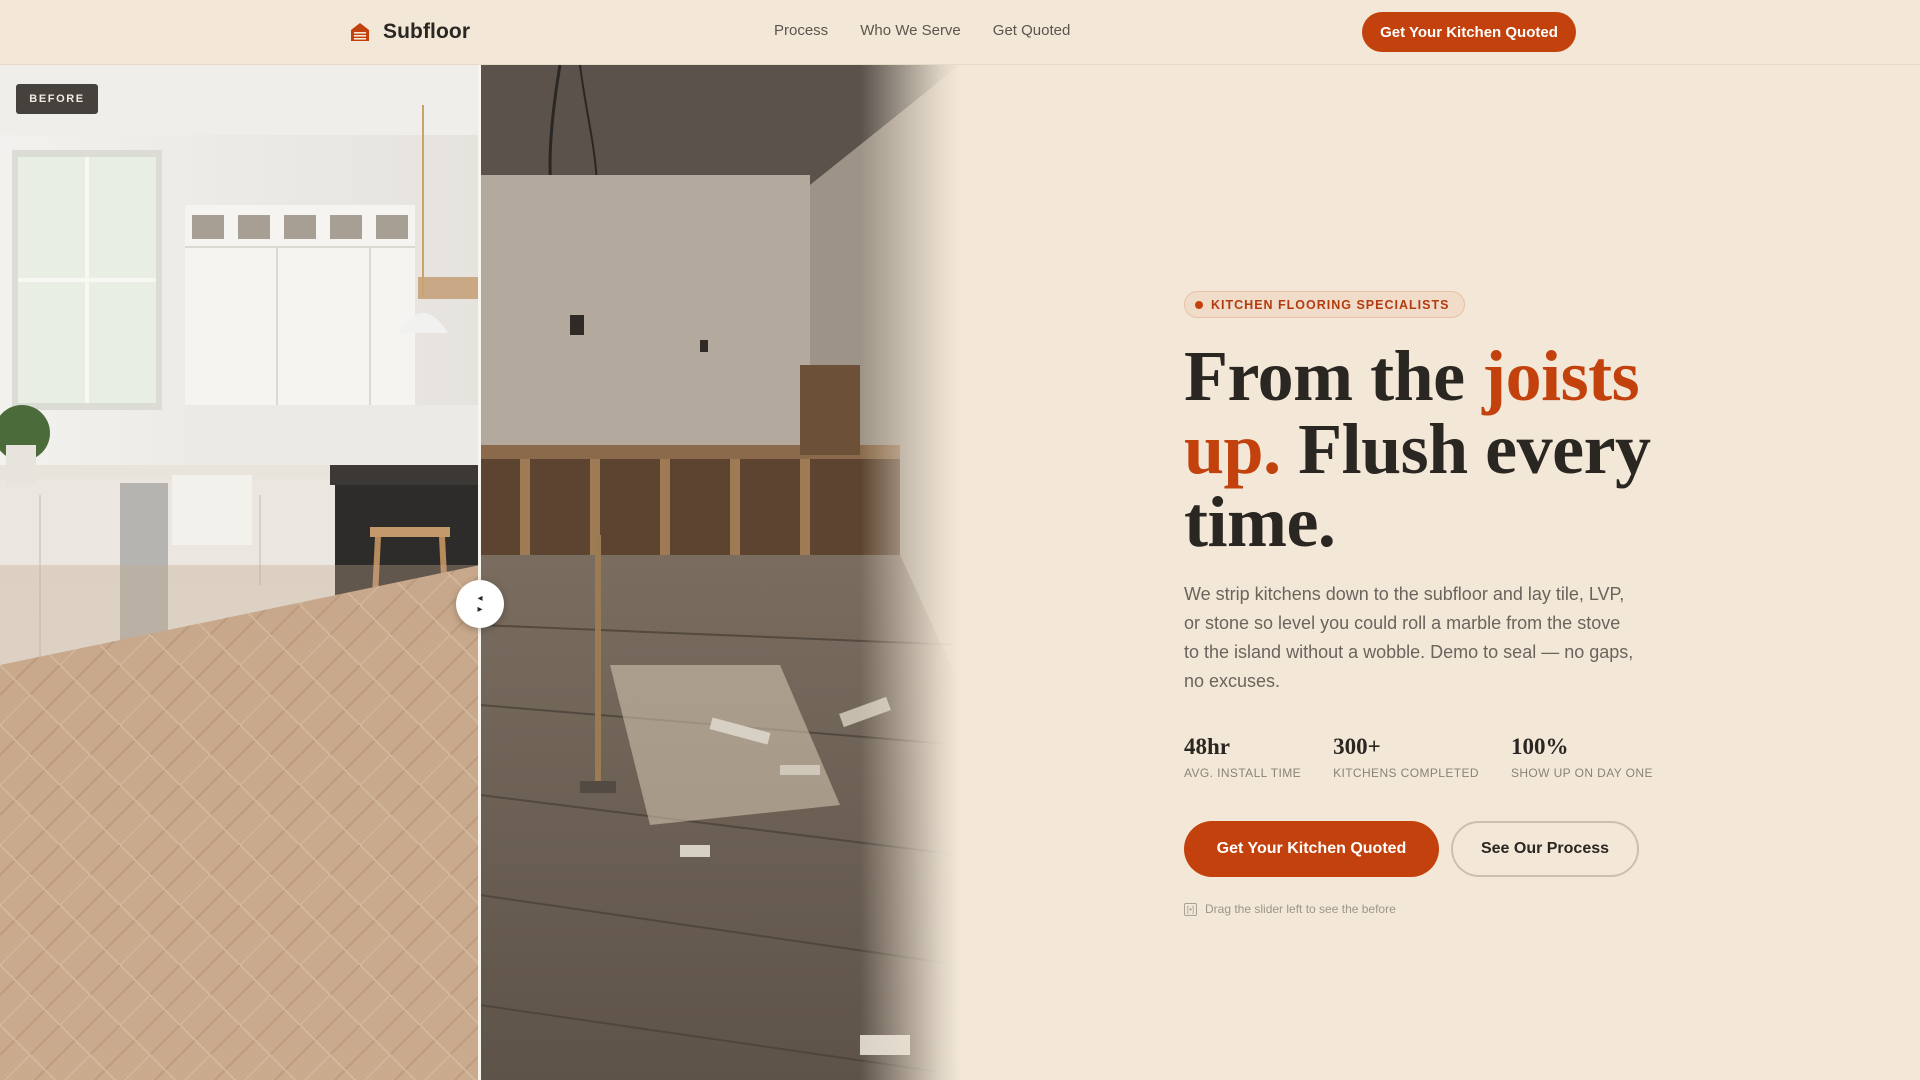 The height and width of the screenshot is (1080, 1920). Describe the element at coordinates (1311, 849) in the screenshot. I see `get-quote-button: Get Your Kitchen Quoted` at that location.